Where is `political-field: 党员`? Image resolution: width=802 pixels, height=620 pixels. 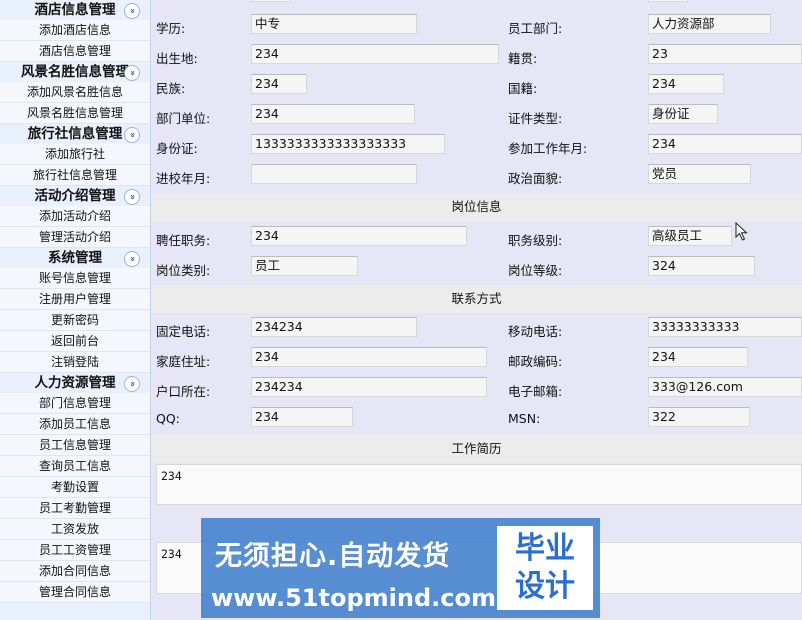 political-field: 党员 is located at coordinates (699, 174).